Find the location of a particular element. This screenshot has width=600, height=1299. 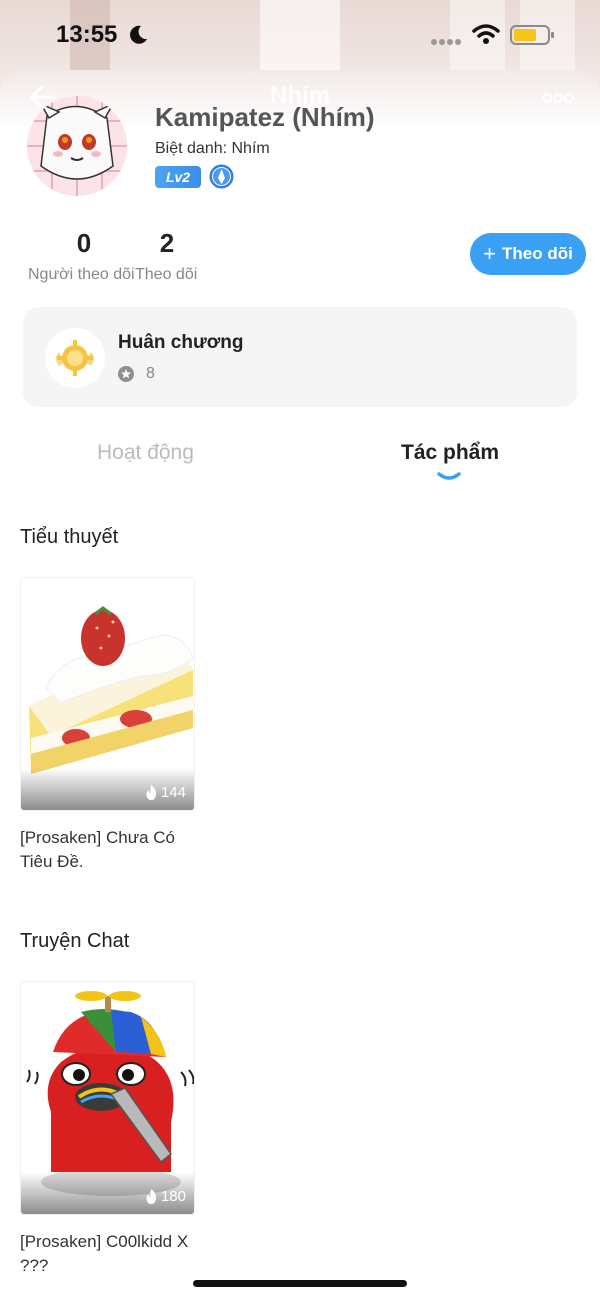

avatar-image is located at coordinates (77, 146).